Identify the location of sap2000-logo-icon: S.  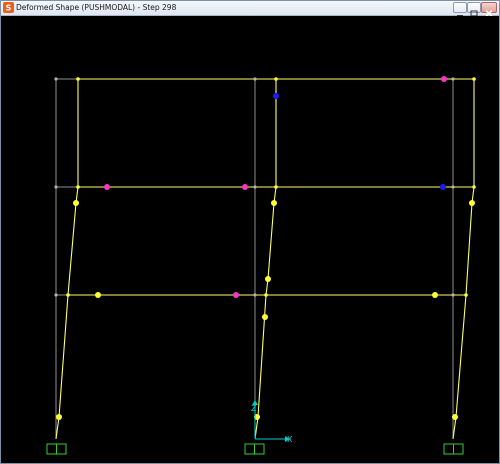
(8, 7).